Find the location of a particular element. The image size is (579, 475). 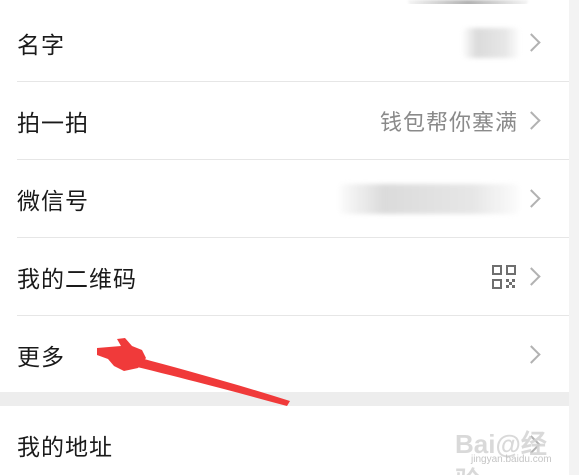

row-name-label: 名字 is located at coordinates (41, 46).